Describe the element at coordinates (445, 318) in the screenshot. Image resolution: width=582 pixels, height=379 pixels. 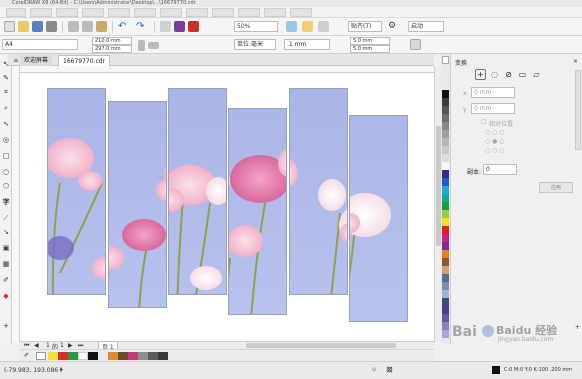
I see `palette-violet` at that location.